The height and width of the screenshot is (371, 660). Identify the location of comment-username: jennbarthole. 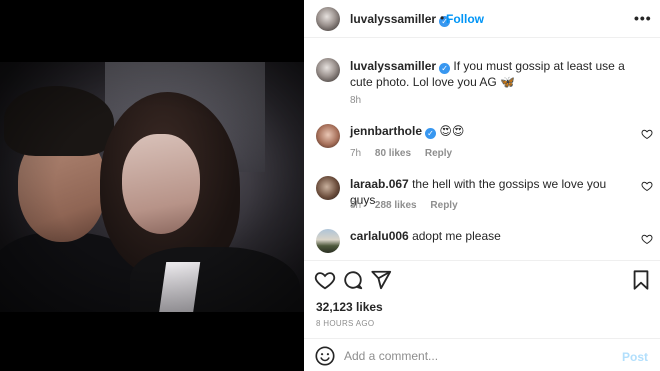
(386, 131).